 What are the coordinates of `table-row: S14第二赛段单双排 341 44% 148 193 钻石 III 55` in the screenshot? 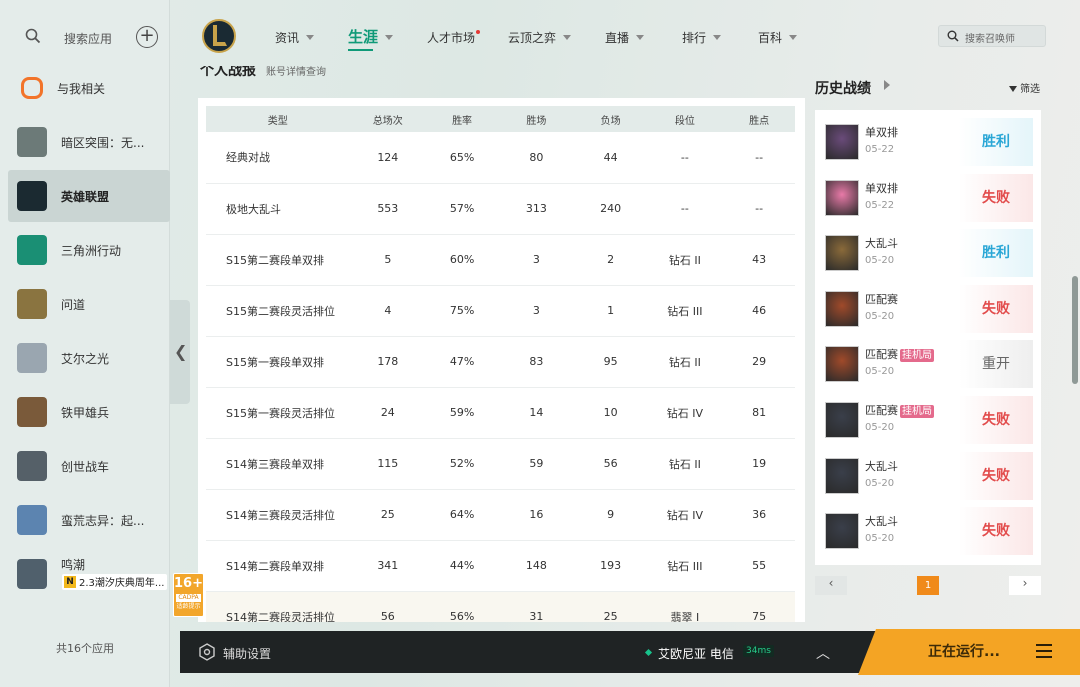 It's located at (500, 566).